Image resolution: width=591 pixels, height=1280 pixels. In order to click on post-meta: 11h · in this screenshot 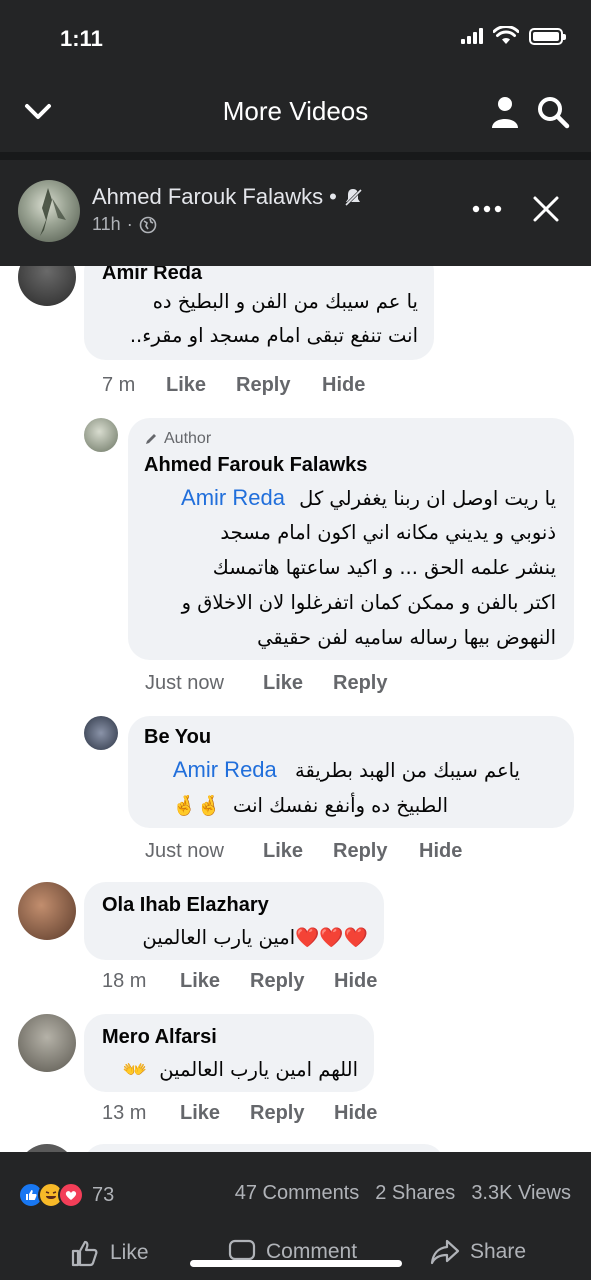, I will do `click(124, 224)`.